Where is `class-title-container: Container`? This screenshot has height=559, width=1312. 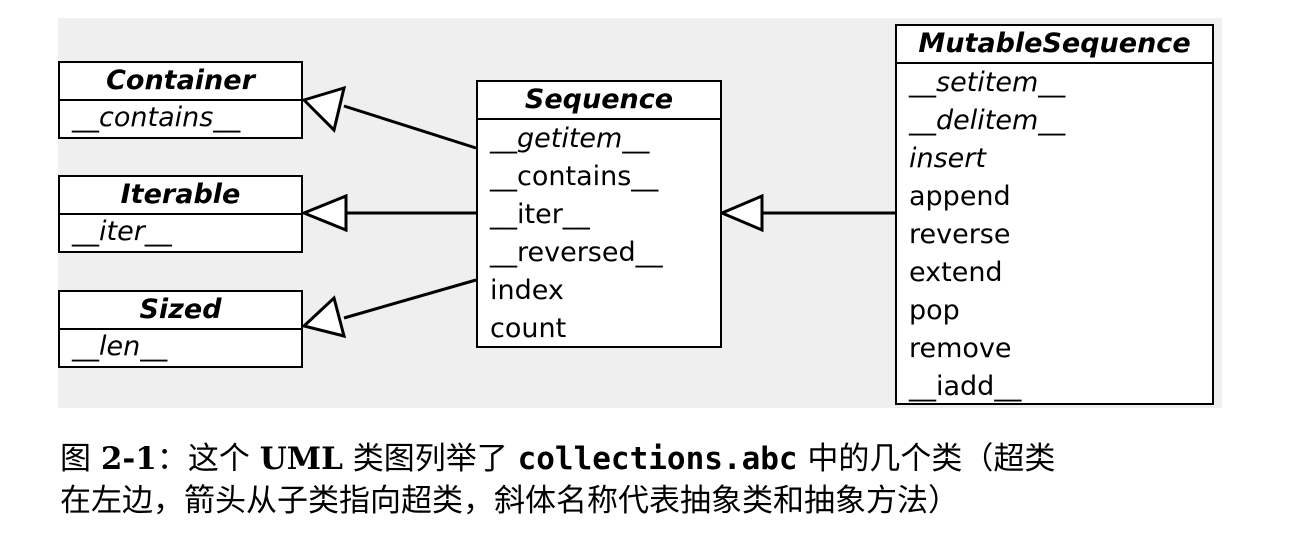
class-title-container: Container is located at coordinates (180, 82).